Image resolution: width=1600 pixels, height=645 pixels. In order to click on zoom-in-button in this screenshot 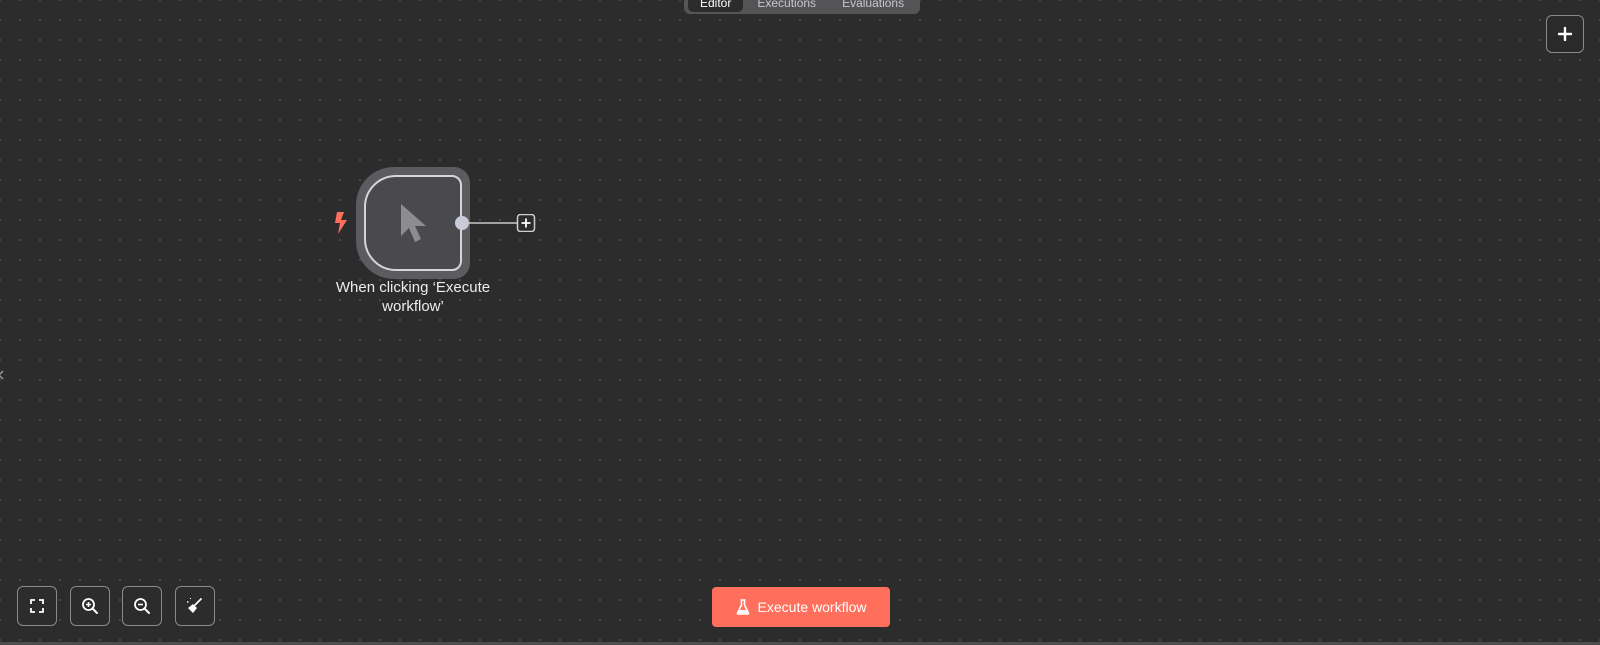, I will do `click(90, 606)`.